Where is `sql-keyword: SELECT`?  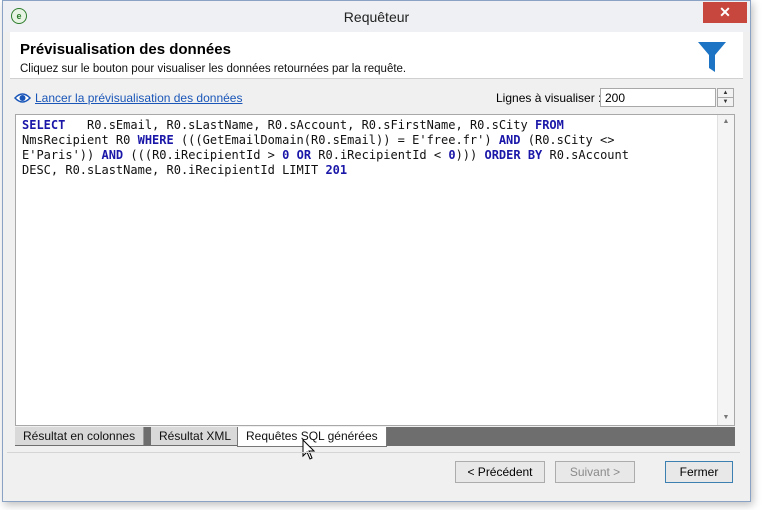 sql-keyword: SELECT is located at coordinates (44, 125).